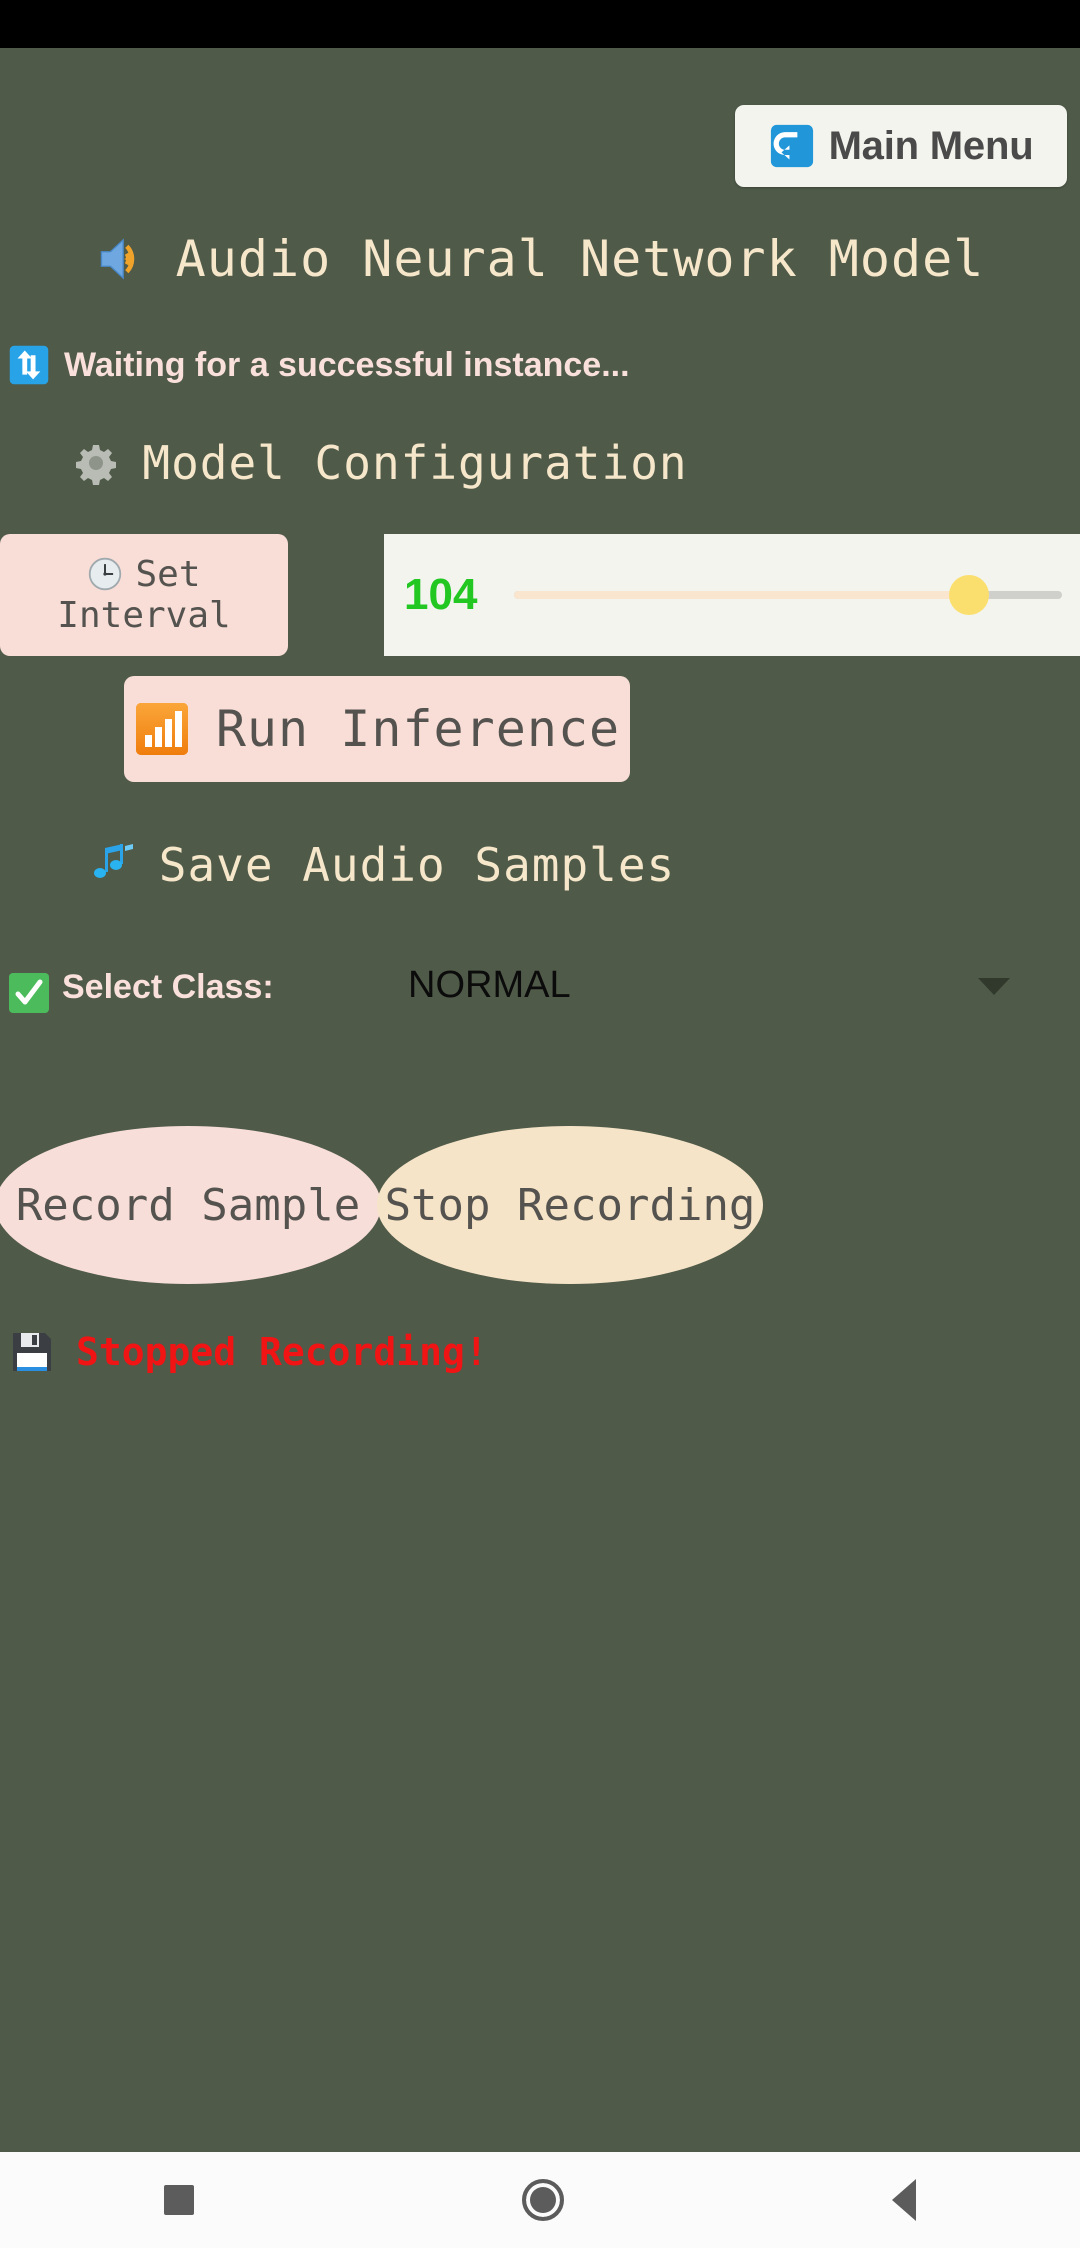  What do you see at coordinates (168, 574) in the screenshot?
I see `set-interval-label-line1: Set` at bounding box center [168, 574].